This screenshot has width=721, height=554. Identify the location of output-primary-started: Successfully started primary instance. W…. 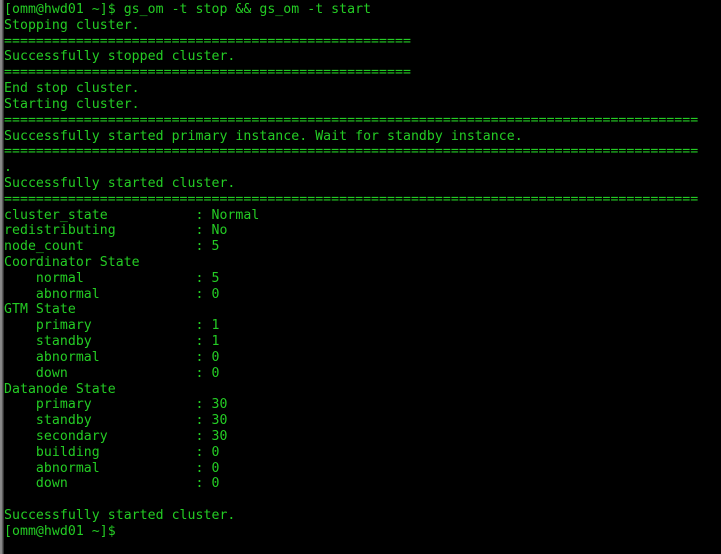
(263, 136).